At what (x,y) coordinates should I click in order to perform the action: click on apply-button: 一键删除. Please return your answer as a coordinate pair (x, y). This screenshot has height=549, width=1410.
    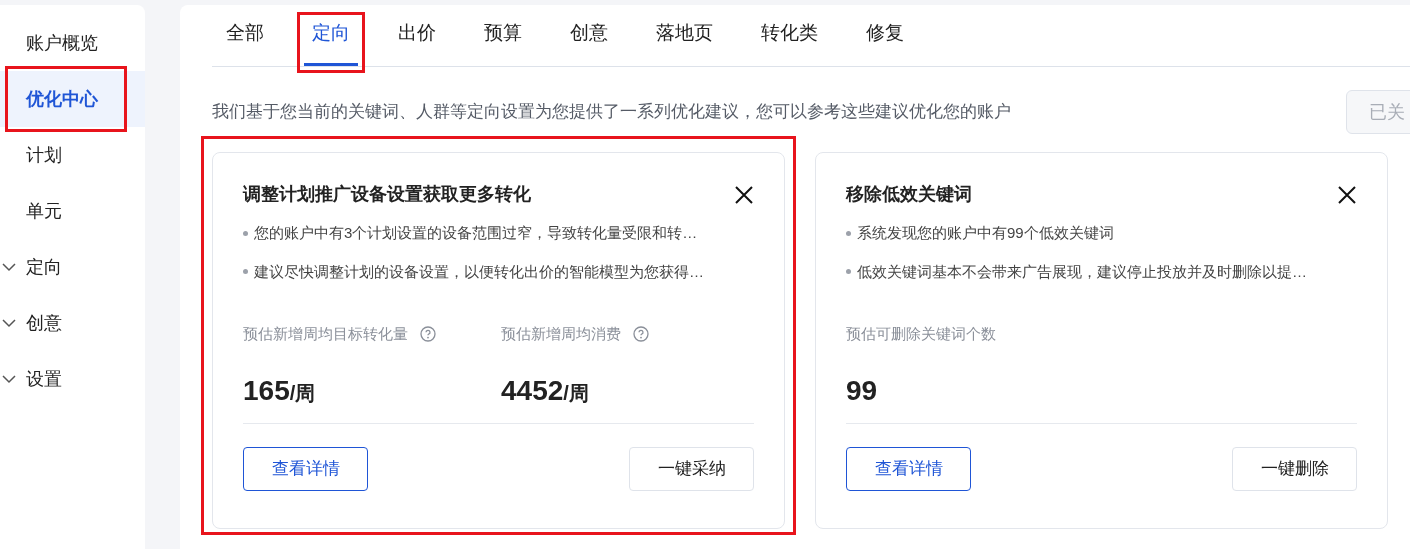
    Looking at the image, I should click on (1294, 469).